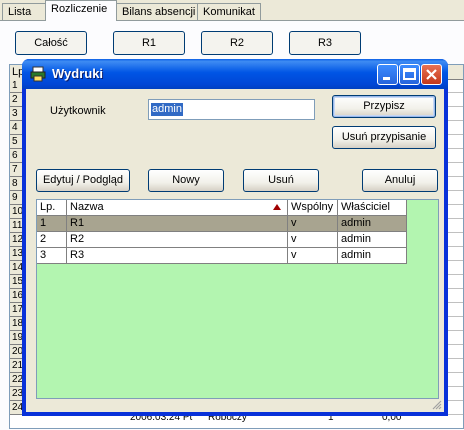 This screenshot has height=430, width=464. I want to click on r1-button: R1, so click(149, 43).